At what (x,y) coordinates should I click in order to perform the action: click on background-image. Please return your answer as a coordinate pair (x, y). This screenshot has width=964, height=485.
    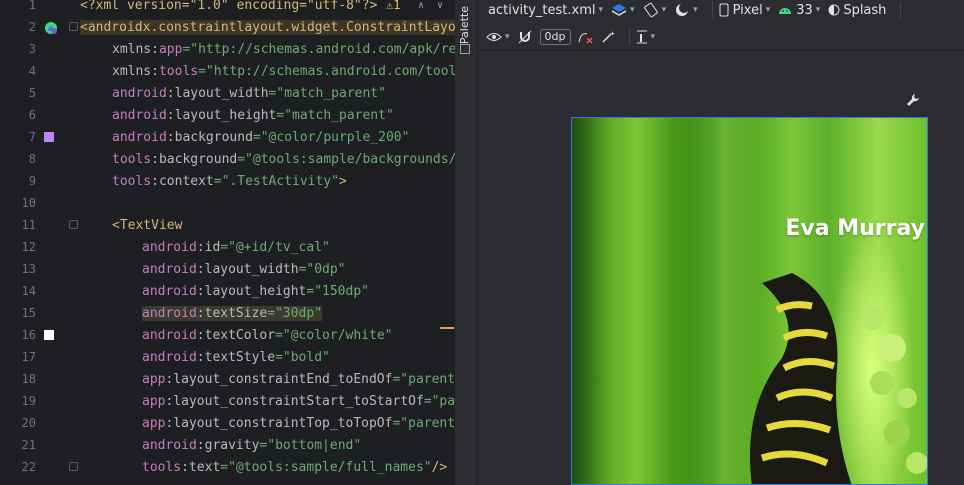
    Looking at the image, I should click on (591, 301).